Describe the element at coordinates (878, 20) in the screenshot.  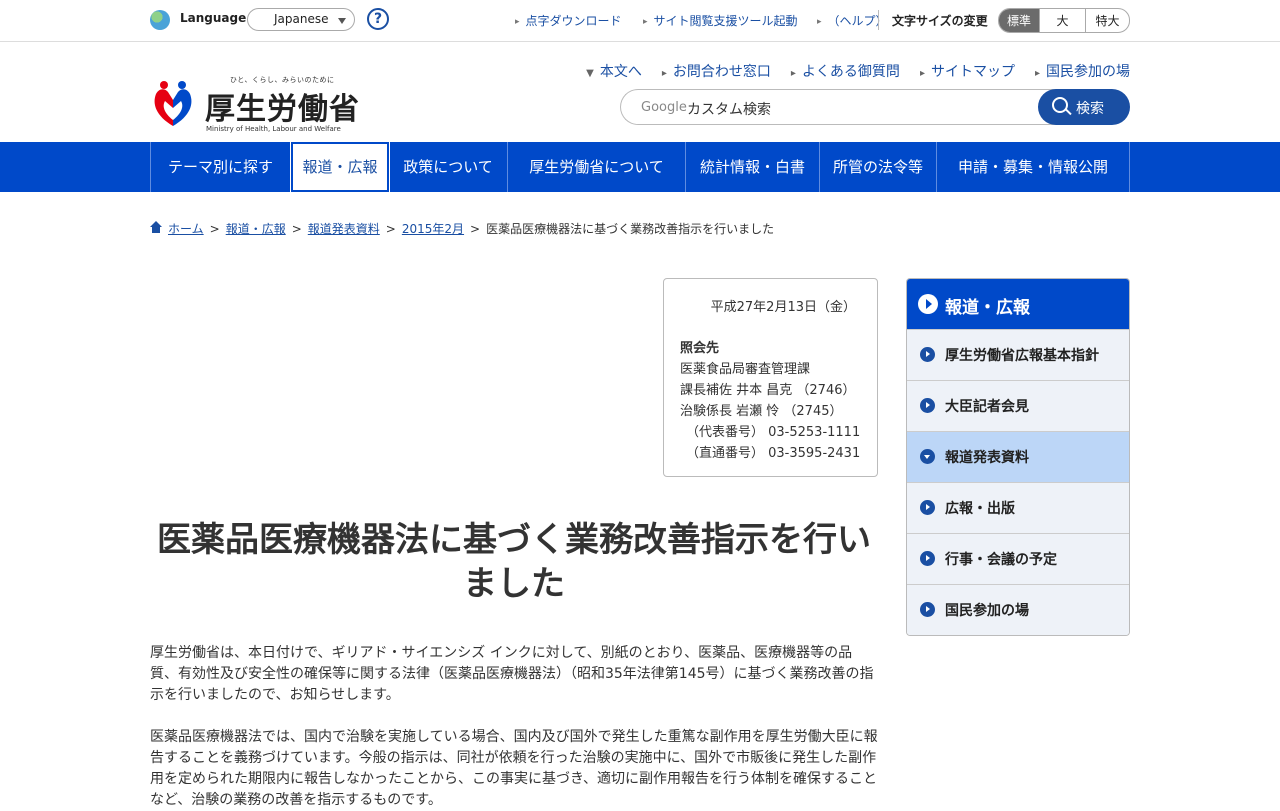
I see `divider` at that location.